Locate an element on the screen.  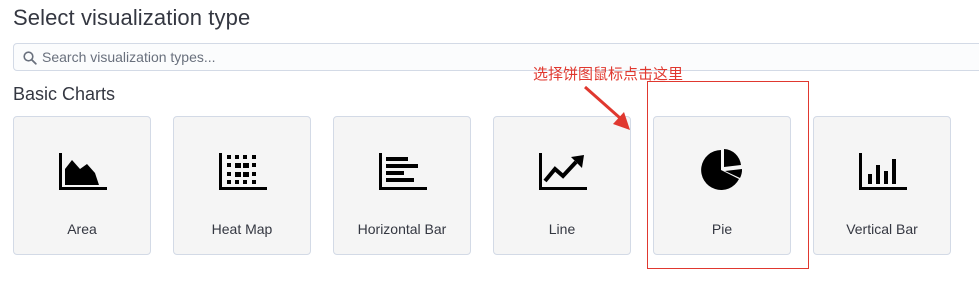
vertical-bar-icon is located at coordinates (883, 171).